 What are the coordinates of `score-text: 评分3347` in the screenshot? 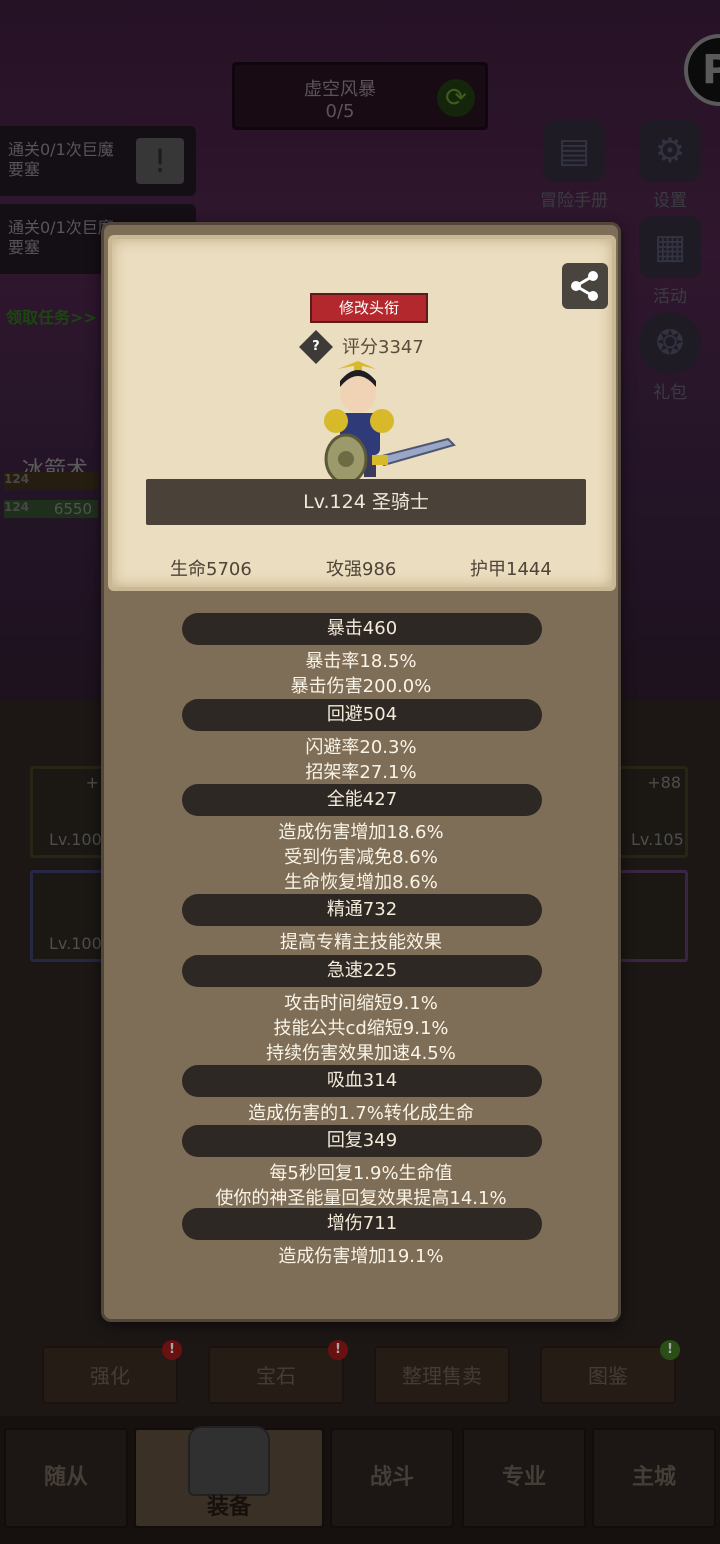 It's located at (383, 347).